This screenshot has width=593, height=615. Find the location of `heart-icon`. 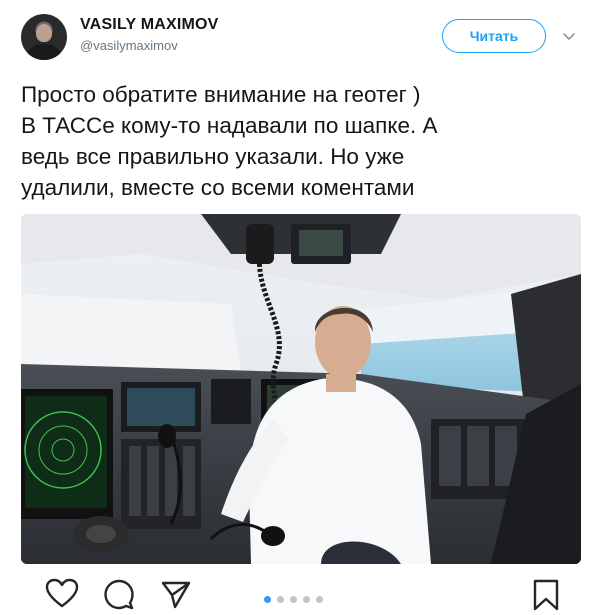

heart-icon is located at coordinates (62, 594).